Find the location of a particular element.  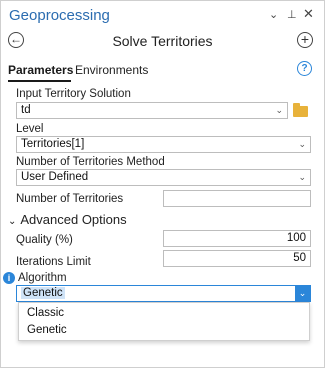

quality-input: 100 is located at coordinates (237, 238).